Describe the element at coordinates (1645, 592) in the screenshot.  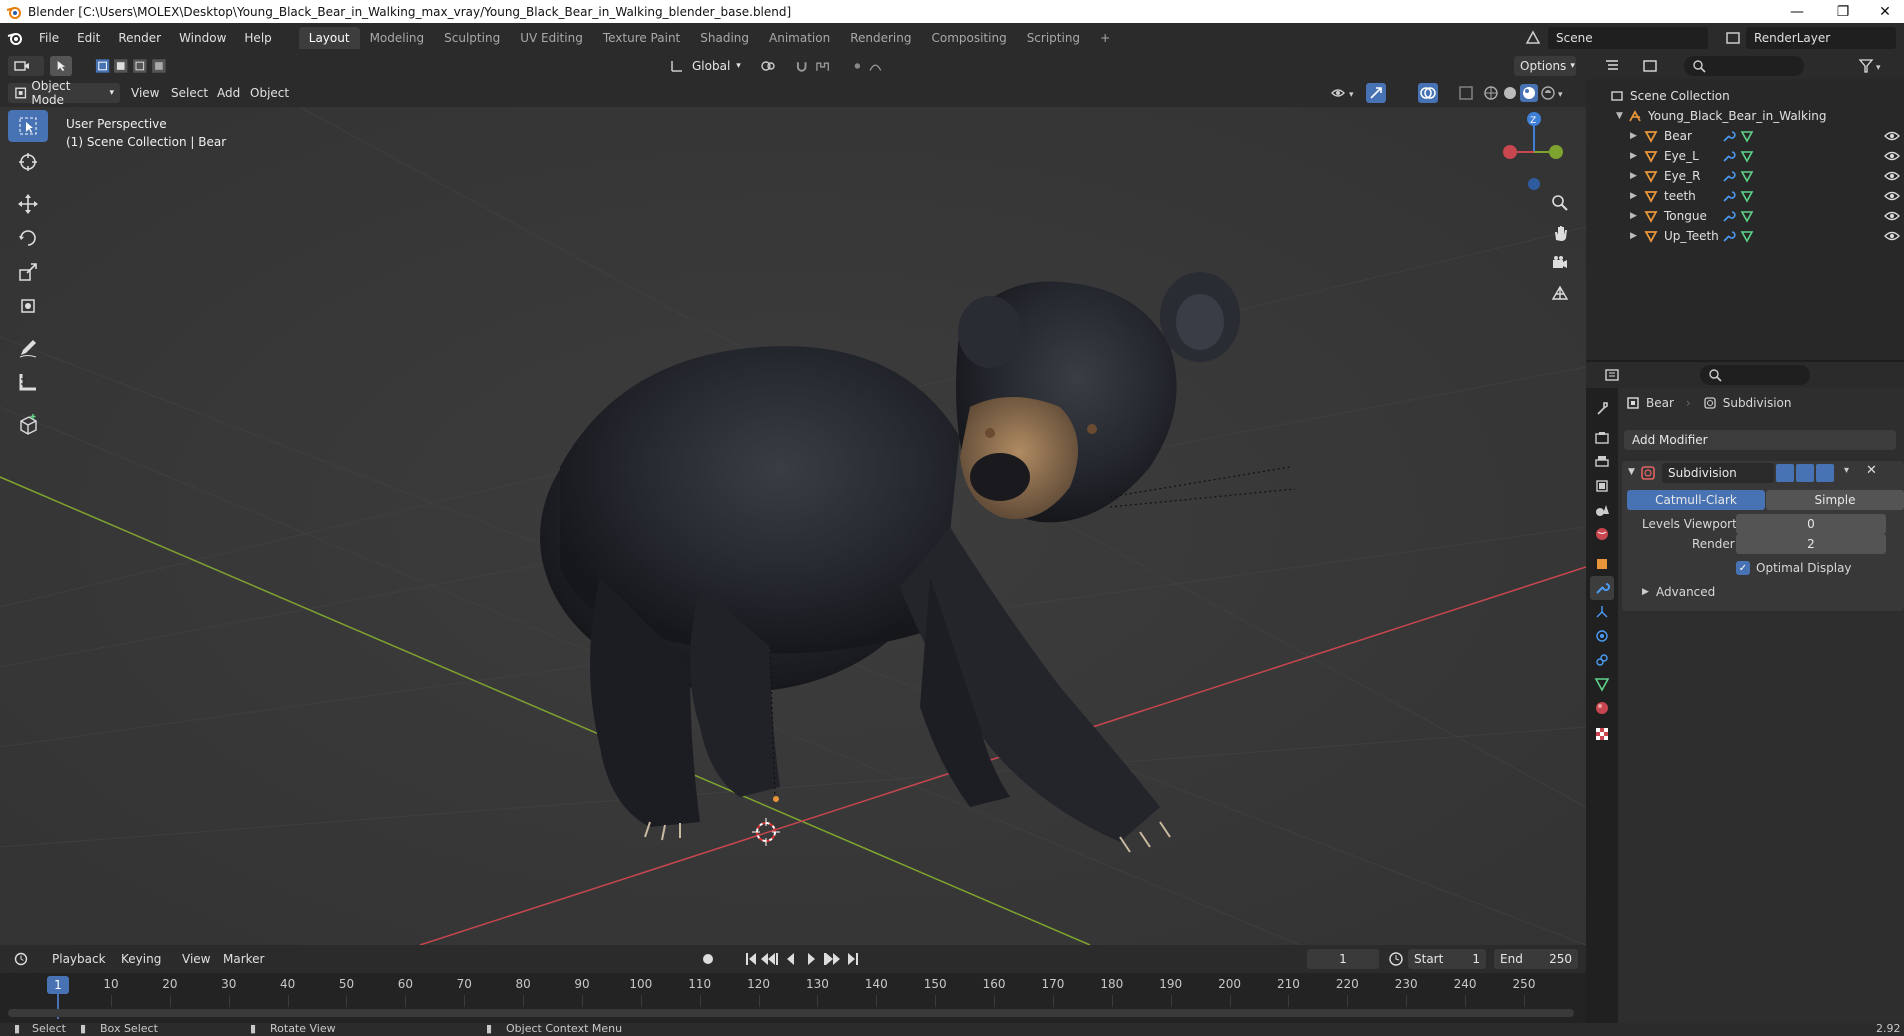
I see `advanced-expand-icon: ▶` at that location.